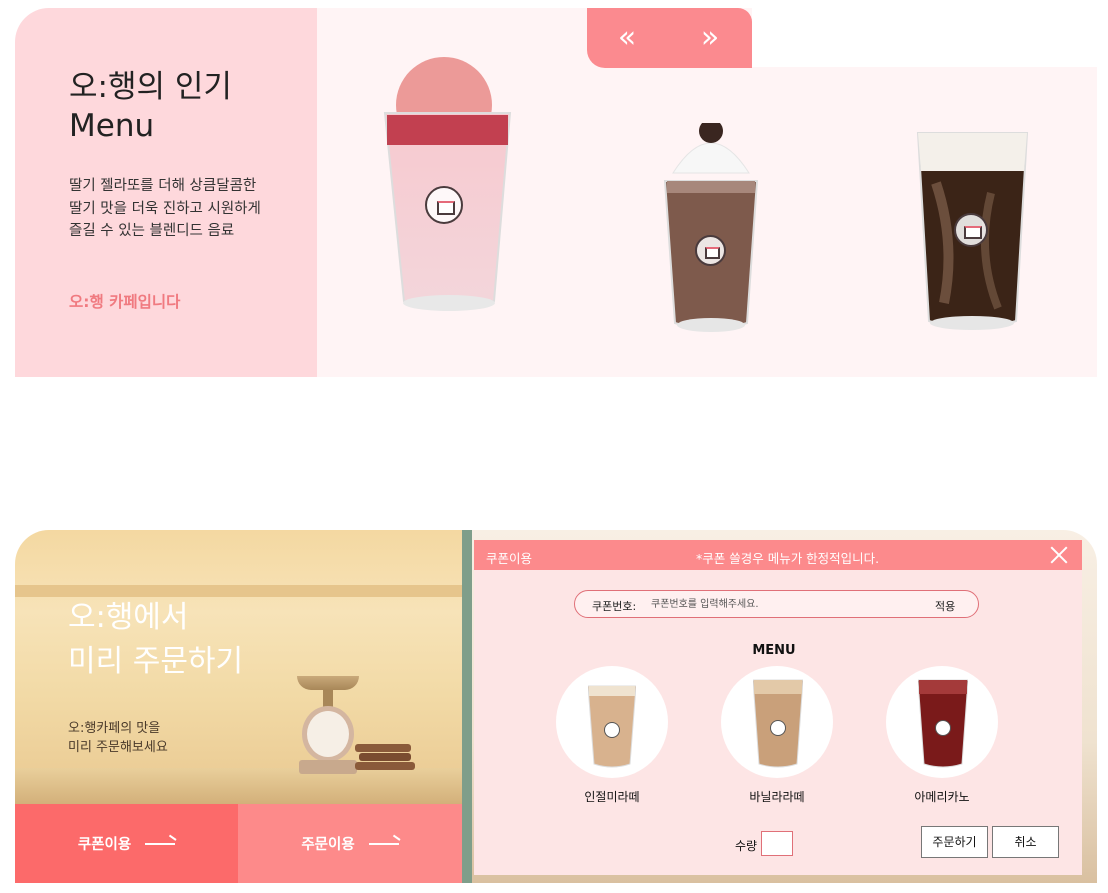 The image size is (1108, 893). I want to click on coupon-use-button: 쿠폰이용, so click(126, 843).